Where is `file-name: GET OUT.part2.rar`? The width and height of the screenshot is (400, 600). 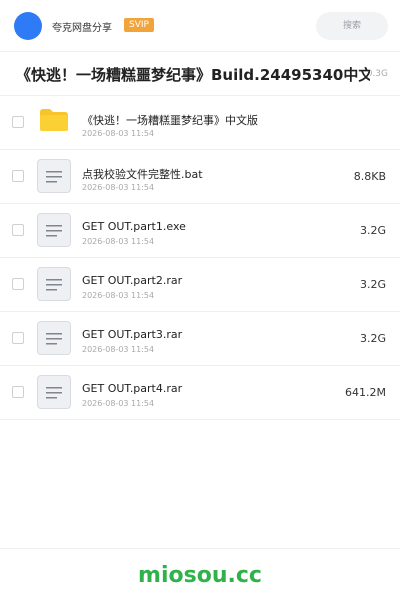 file-name: GET OUT.part2.rar is located at coordinates (132, 280).